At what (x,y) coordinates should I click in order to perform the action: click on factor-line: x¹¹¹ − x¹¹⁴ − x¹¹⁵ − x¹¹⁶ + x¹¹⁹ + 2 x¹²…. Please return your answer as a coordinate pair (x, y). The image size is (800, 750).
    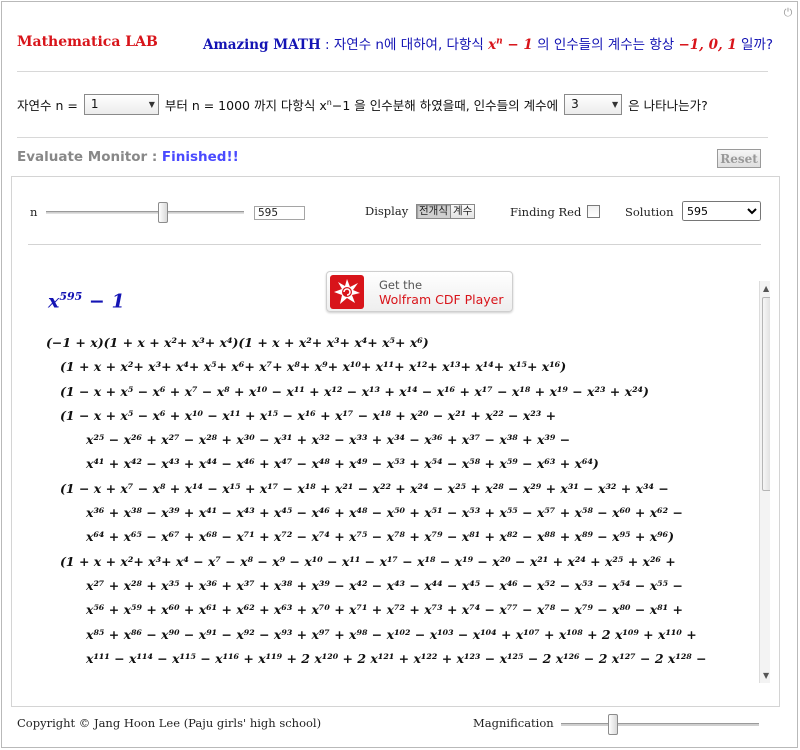
    Looking at the image, I should click on (396, 658).